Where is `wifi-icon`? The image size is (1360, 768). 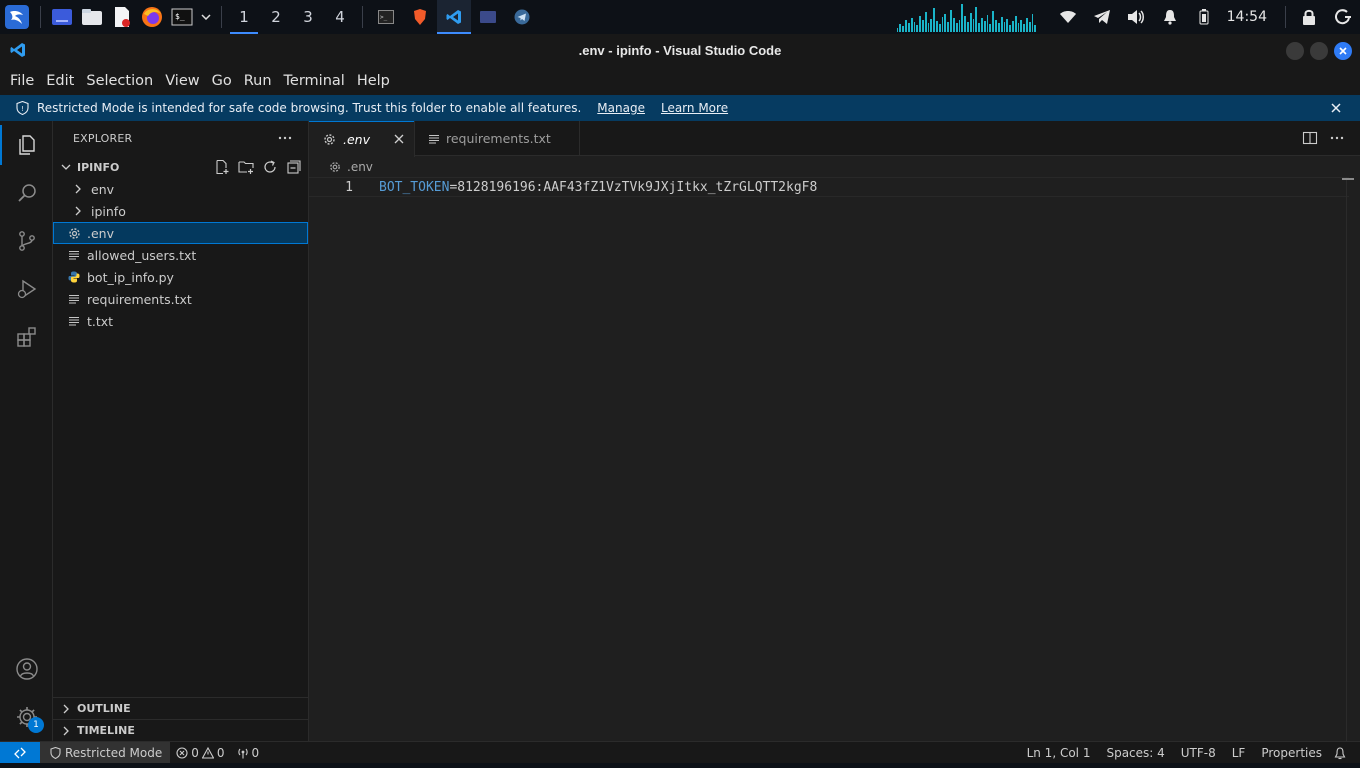 wifi-icon is located at coordinates (1068, 17).